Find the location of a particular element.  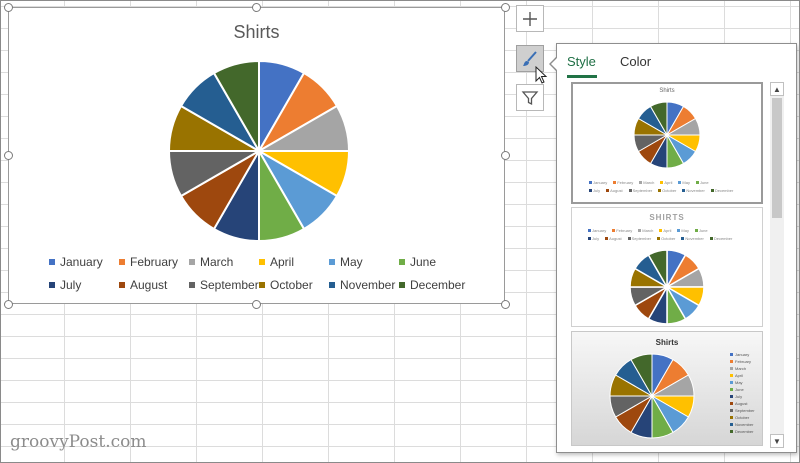

resize-handle-top-center is located at coordinates (256, 7).